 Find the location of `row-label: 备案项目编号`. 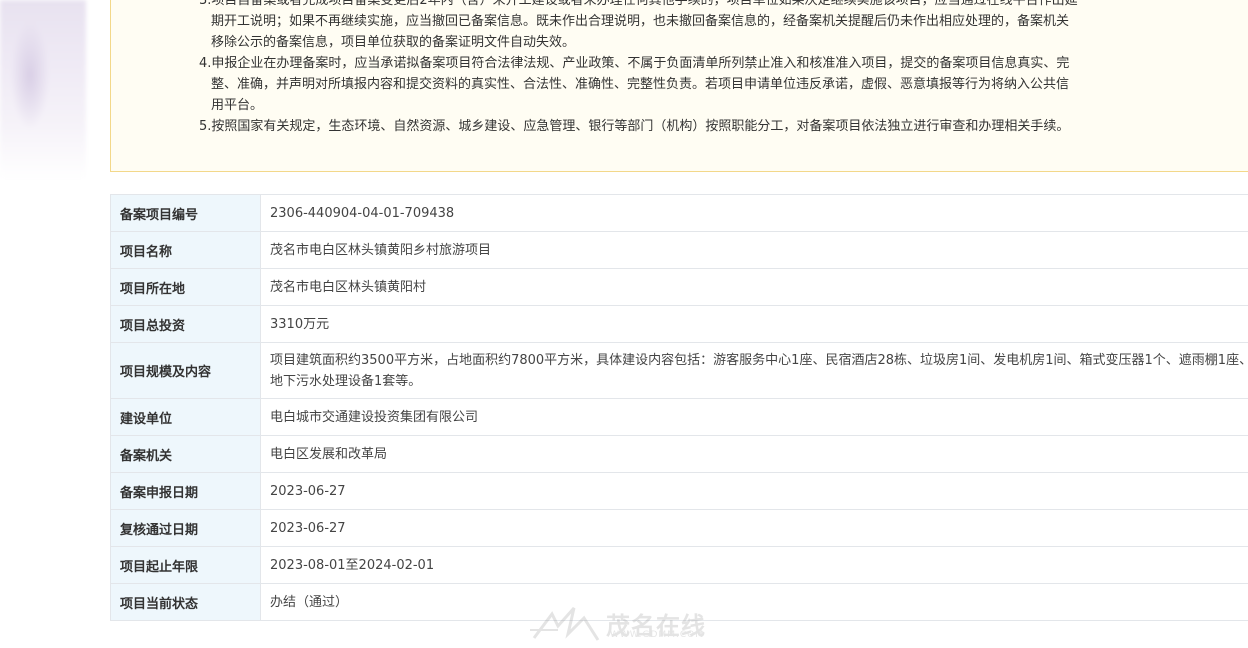

row-label: 备案项目编号 is located at coordinates (185, 213).